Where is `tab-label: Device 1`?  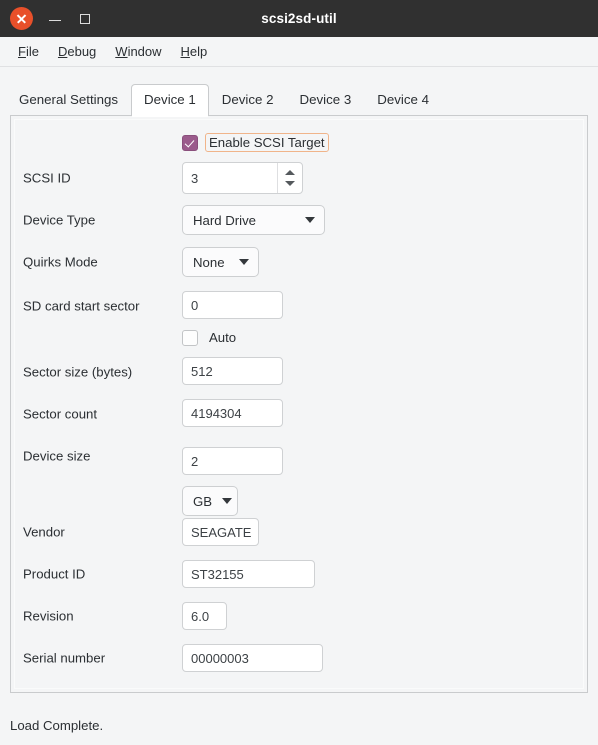 tab-label: Device 1 is located at coordinates (170, 99).